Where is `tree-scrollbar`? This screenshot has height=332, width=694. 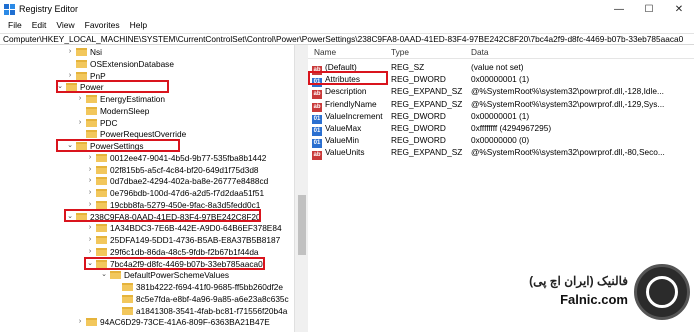
tree-scrollbar is located at coordinates (301, 188).